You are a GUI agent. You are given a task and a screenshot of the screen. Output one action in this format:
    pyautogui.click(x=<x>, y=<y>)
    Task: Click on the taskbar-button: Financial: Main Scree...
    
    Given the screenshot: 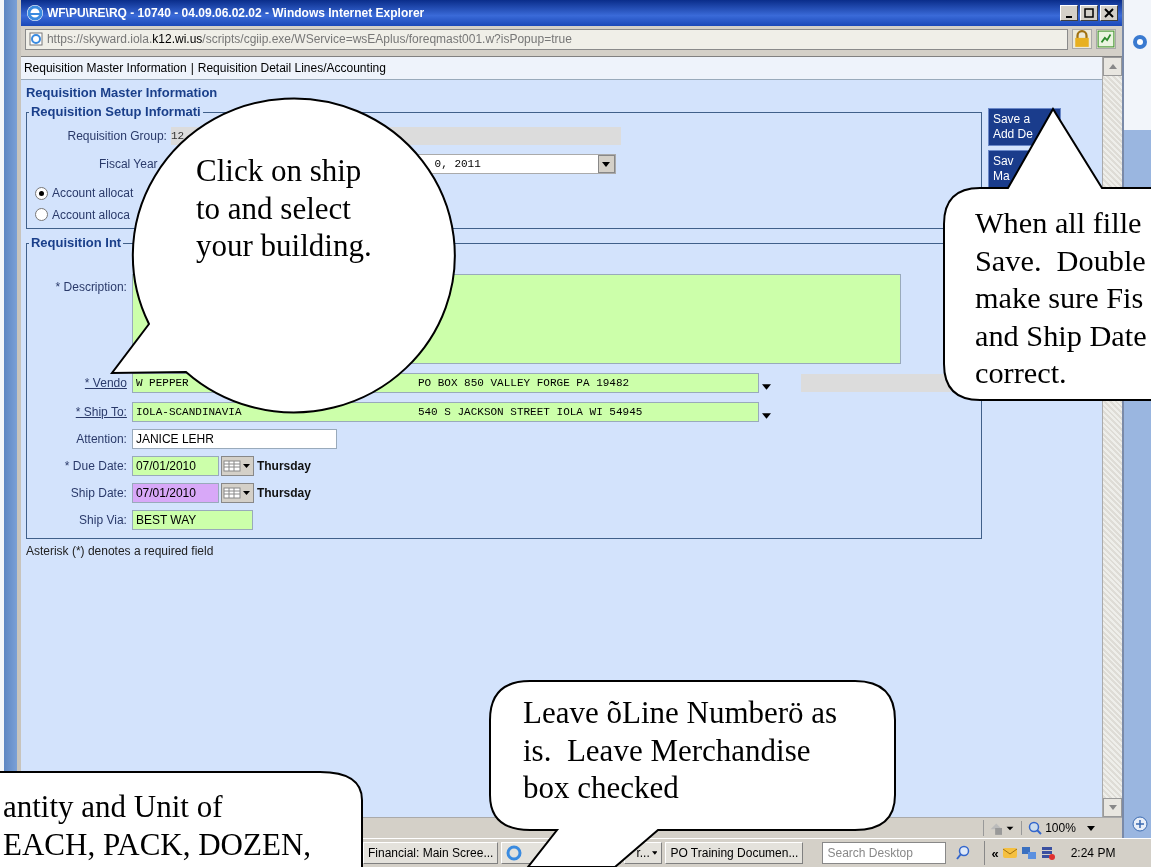 What is the action you would take?
    pyautogui.click(x=431, y=853)
    